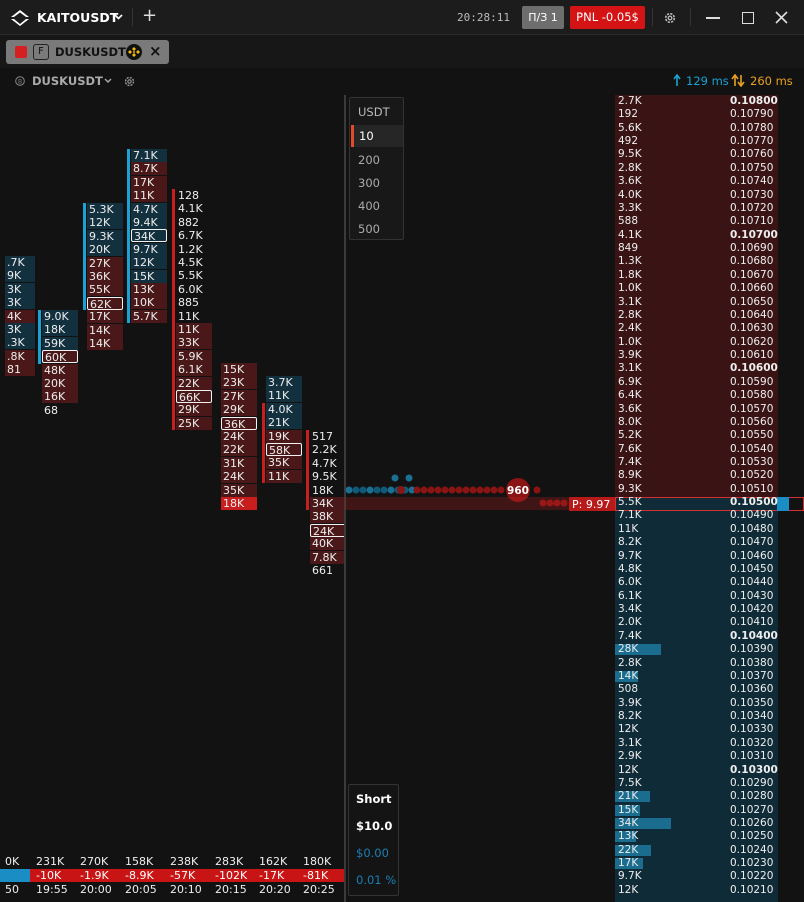 This screenshot has height=902, width=804. I want to click on book-row: 2.8K 0.10750, so click(709, 168).